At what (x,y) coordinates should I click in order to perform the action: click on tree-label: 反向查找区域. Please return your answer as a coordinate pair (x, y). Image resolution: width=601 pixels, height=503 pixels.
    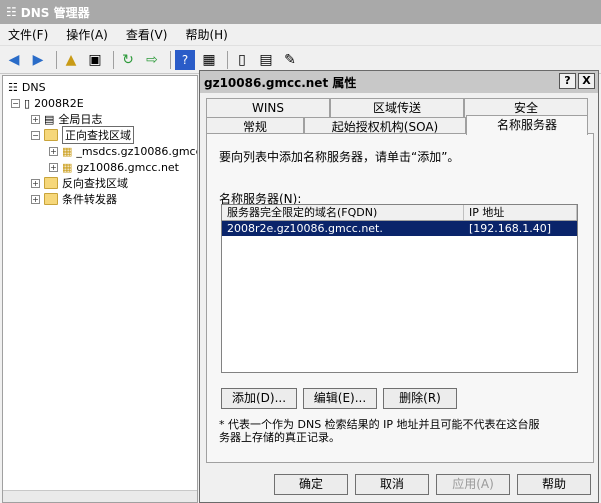
    Looking at the image, I should click on (95, 183).